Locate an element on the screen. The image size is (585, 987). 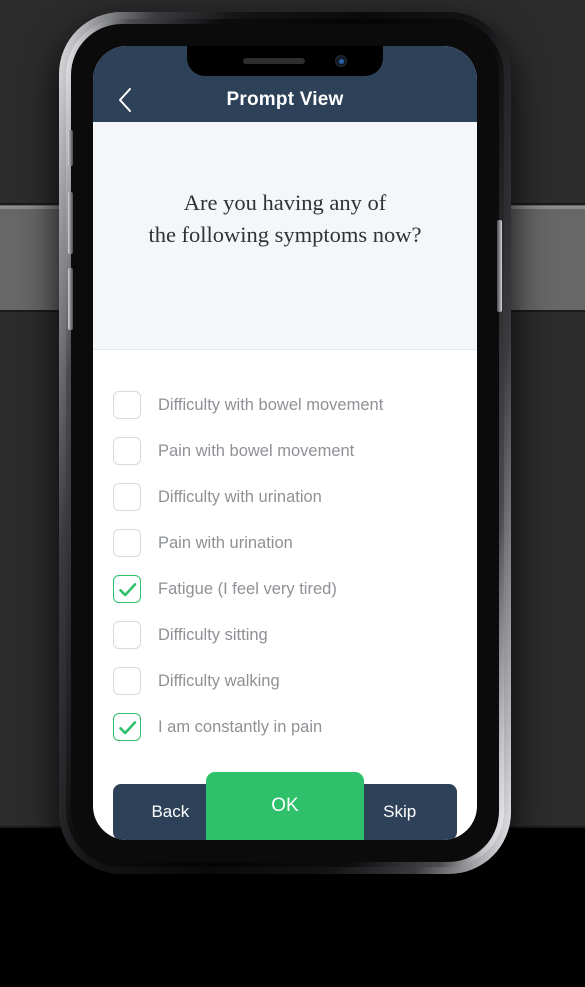
chevron-left-icon is located at coordinates (125, 100).